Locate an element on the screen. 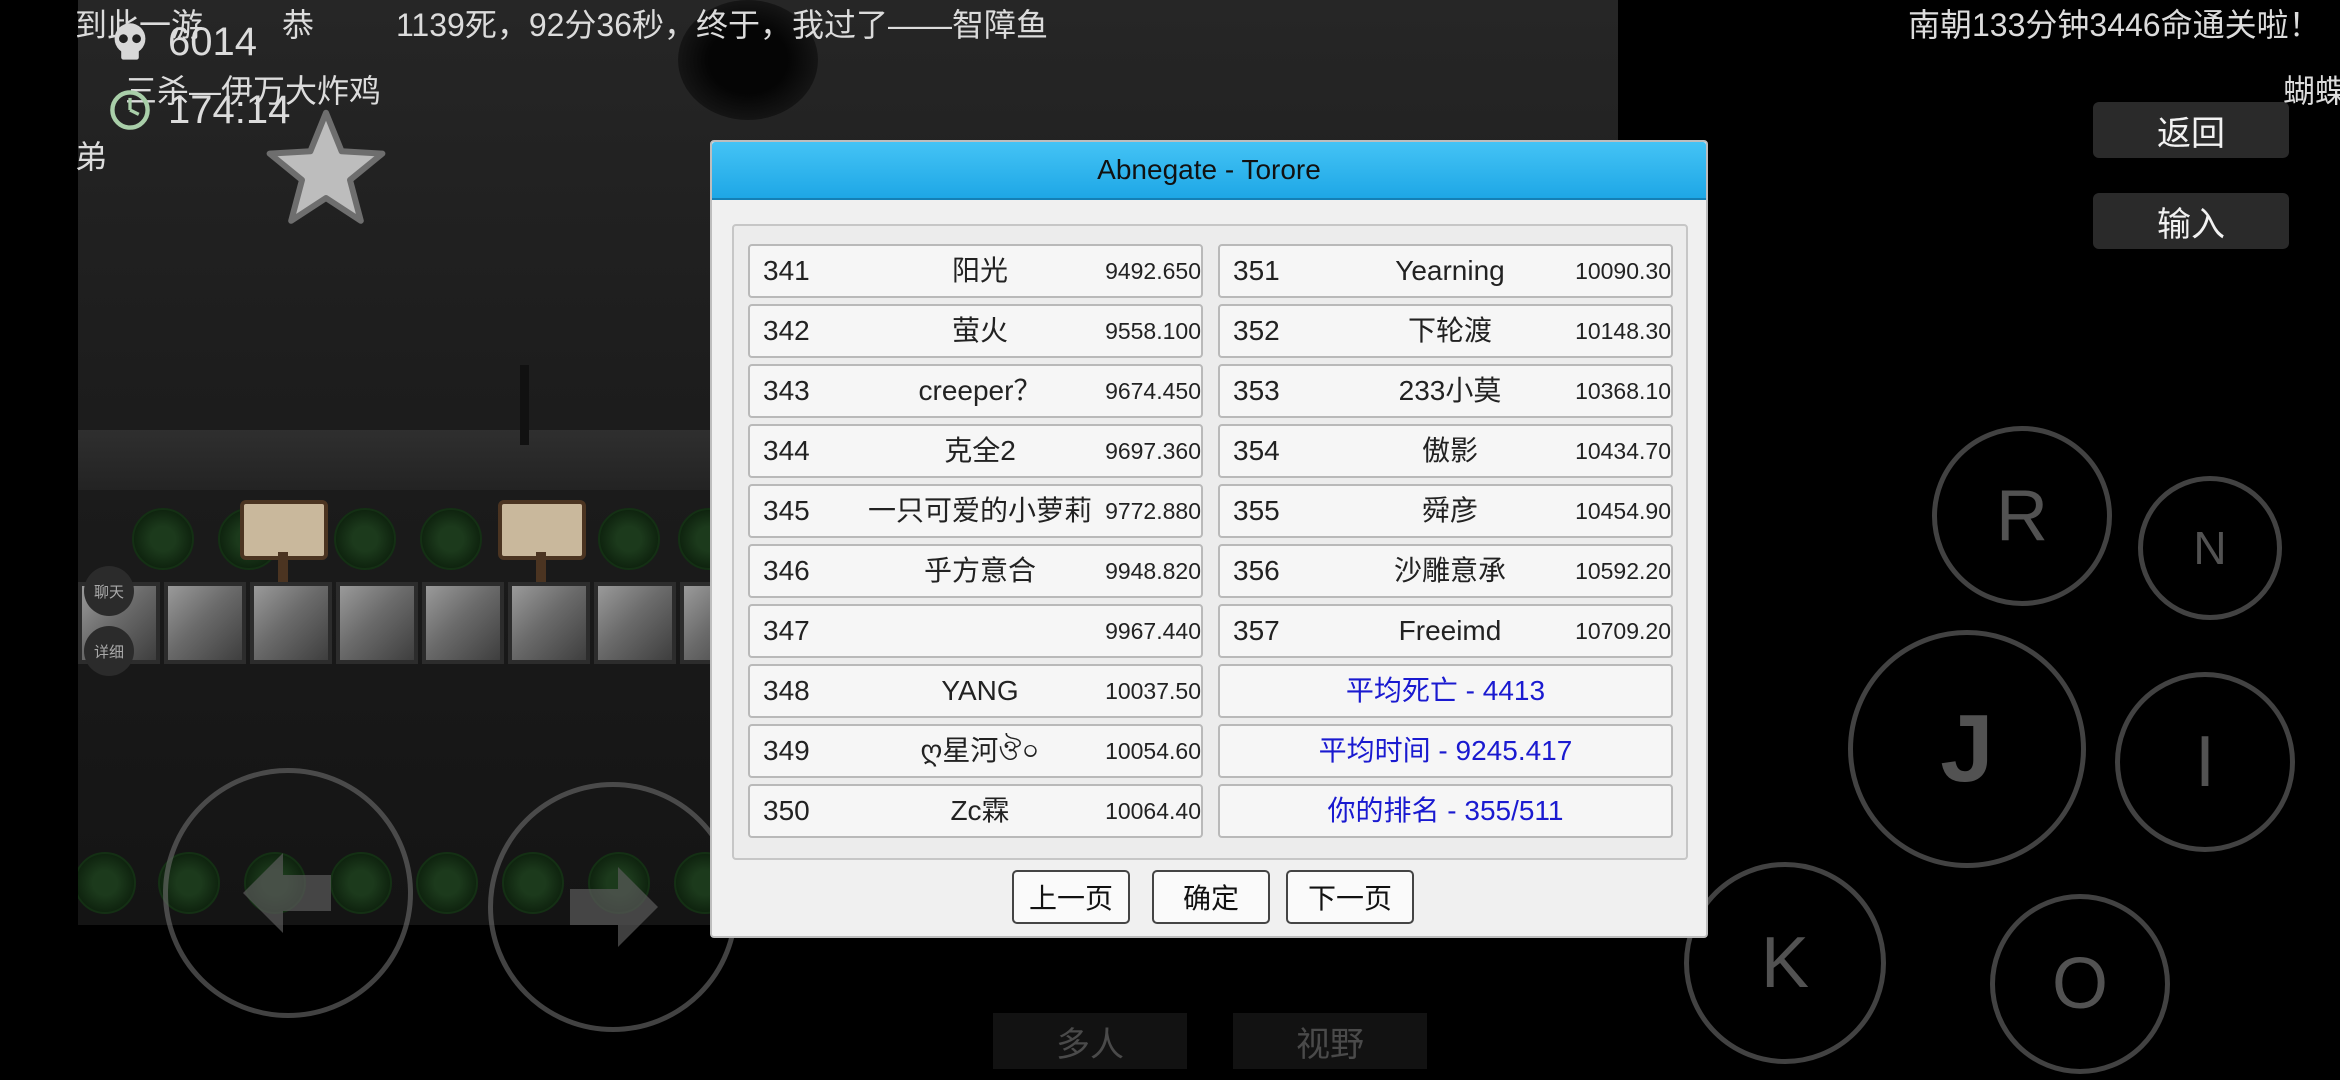 This screenshot has width=2340, height=1080. score: 9772.880 is located at coordinates (1153, 511).